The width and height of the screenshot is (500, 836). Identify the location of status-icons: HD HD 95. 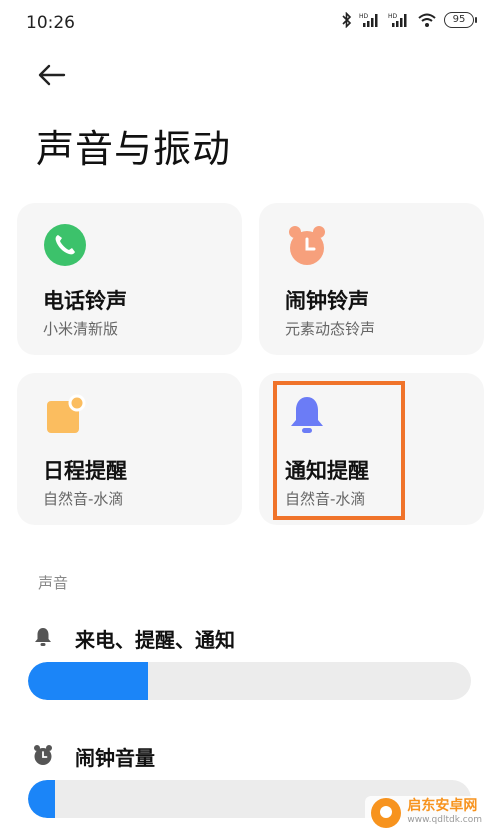
(409, 20).